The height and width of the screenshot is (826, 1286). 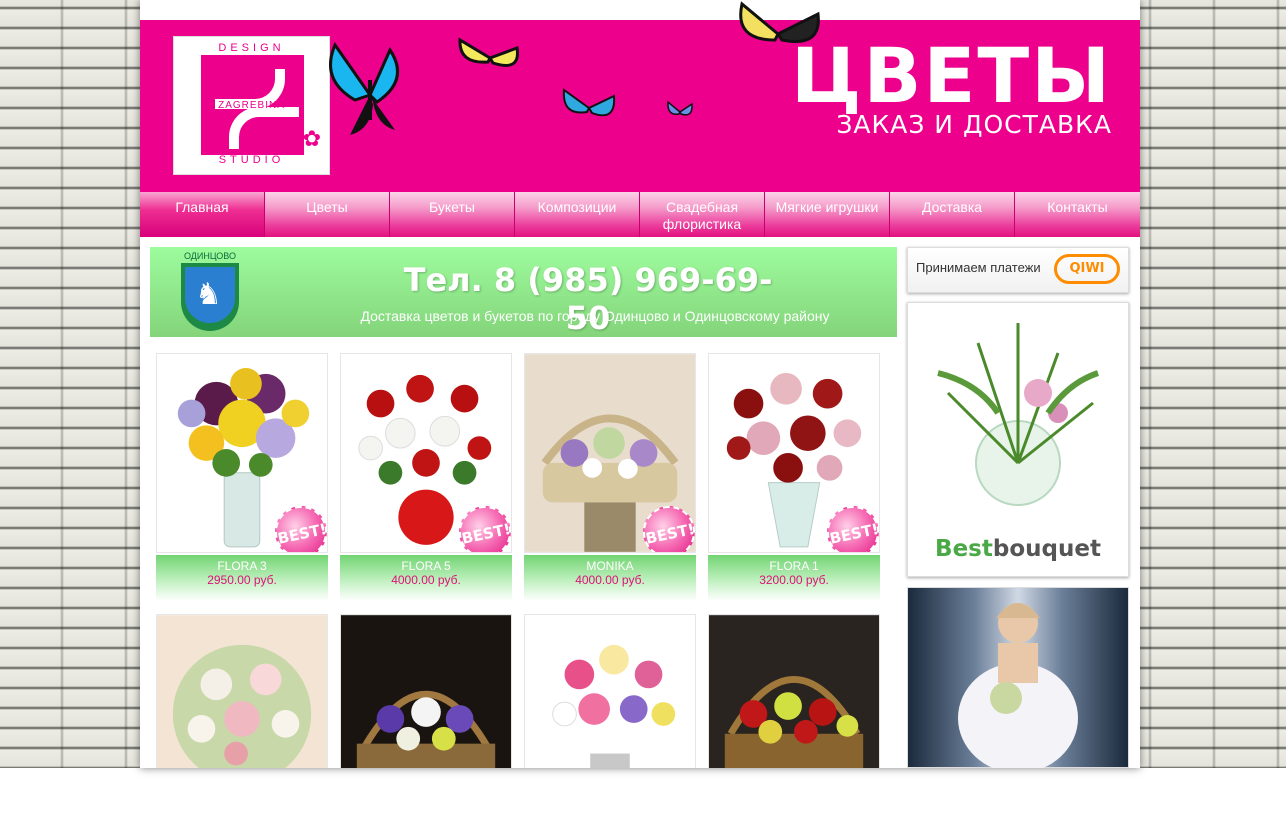 I want to click on shield-icon: ♞, so click(x=210, y=297).